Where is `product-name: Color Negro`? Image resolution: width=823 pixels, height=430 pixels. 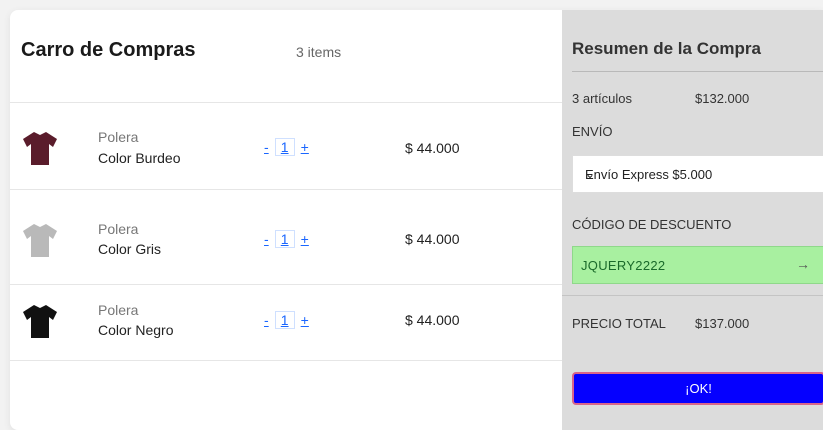 product-name: Color Negro is located at coordinates (136, 330).